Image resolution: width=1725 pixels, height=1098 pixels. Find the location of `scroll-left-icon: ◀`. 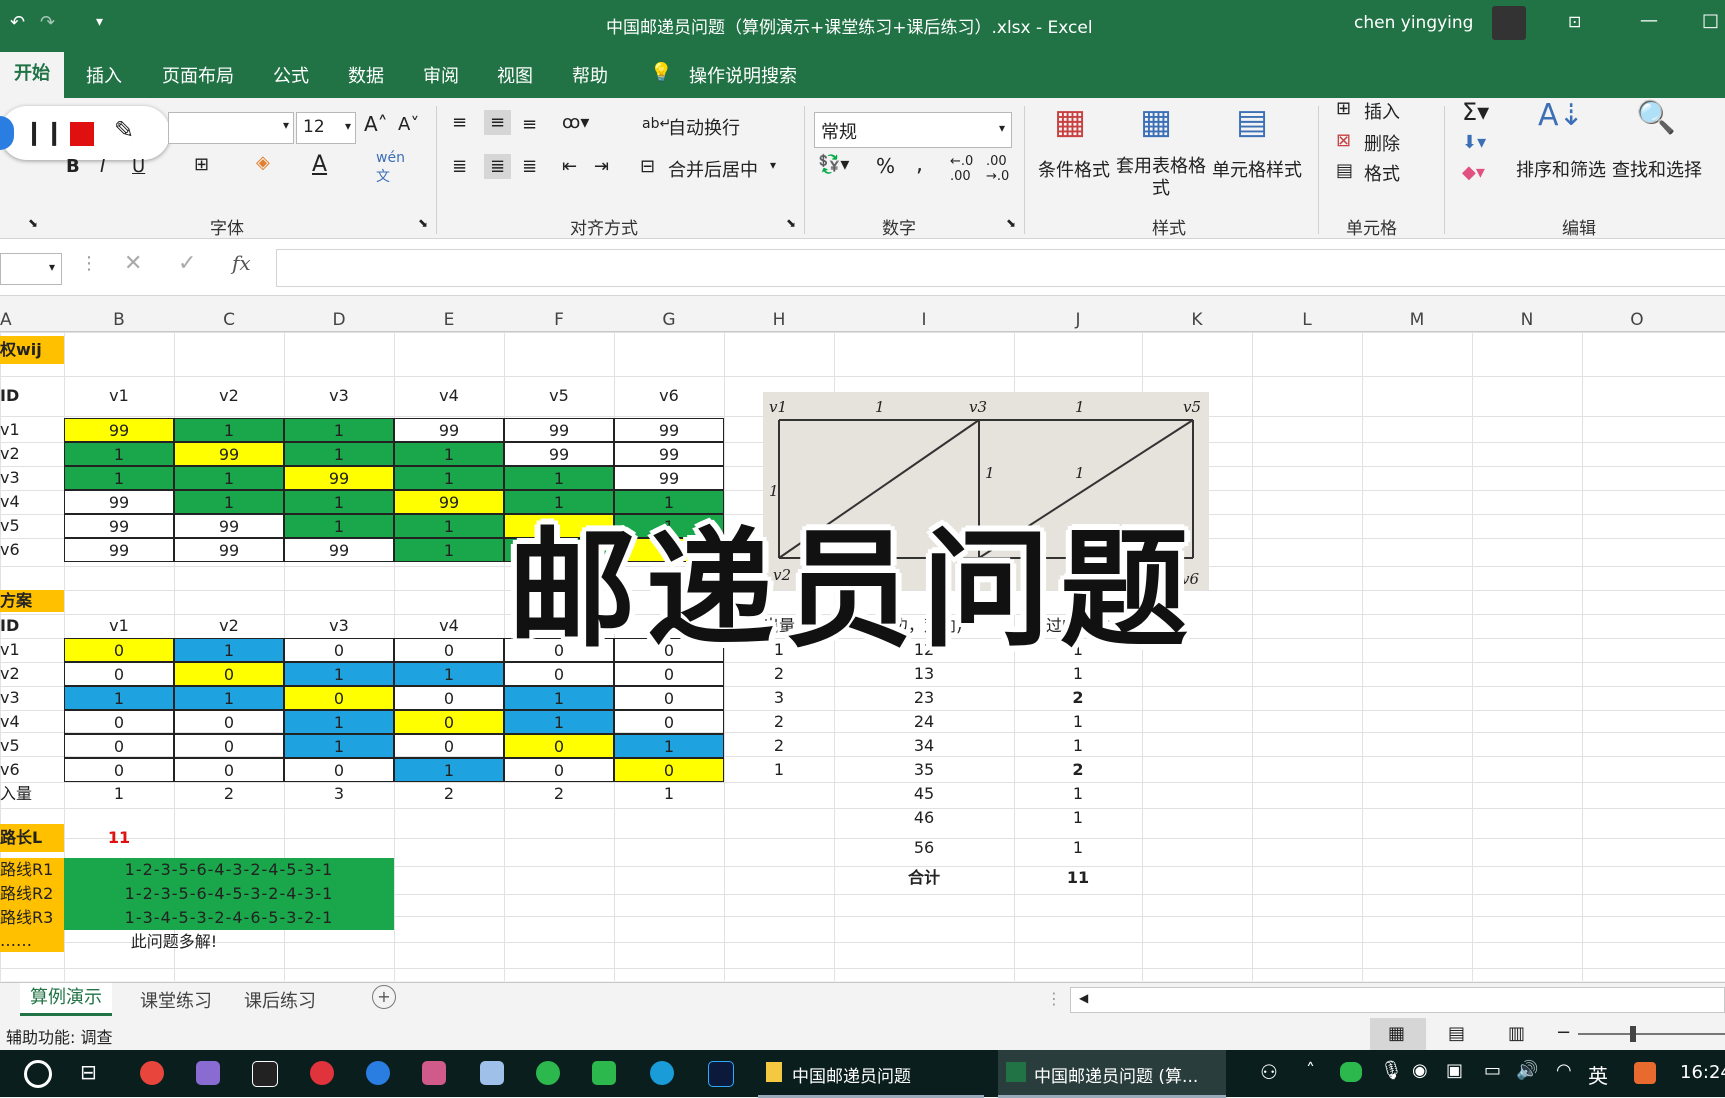

scroll-left-icon: ◀ is located at coordinates (1083, 998).